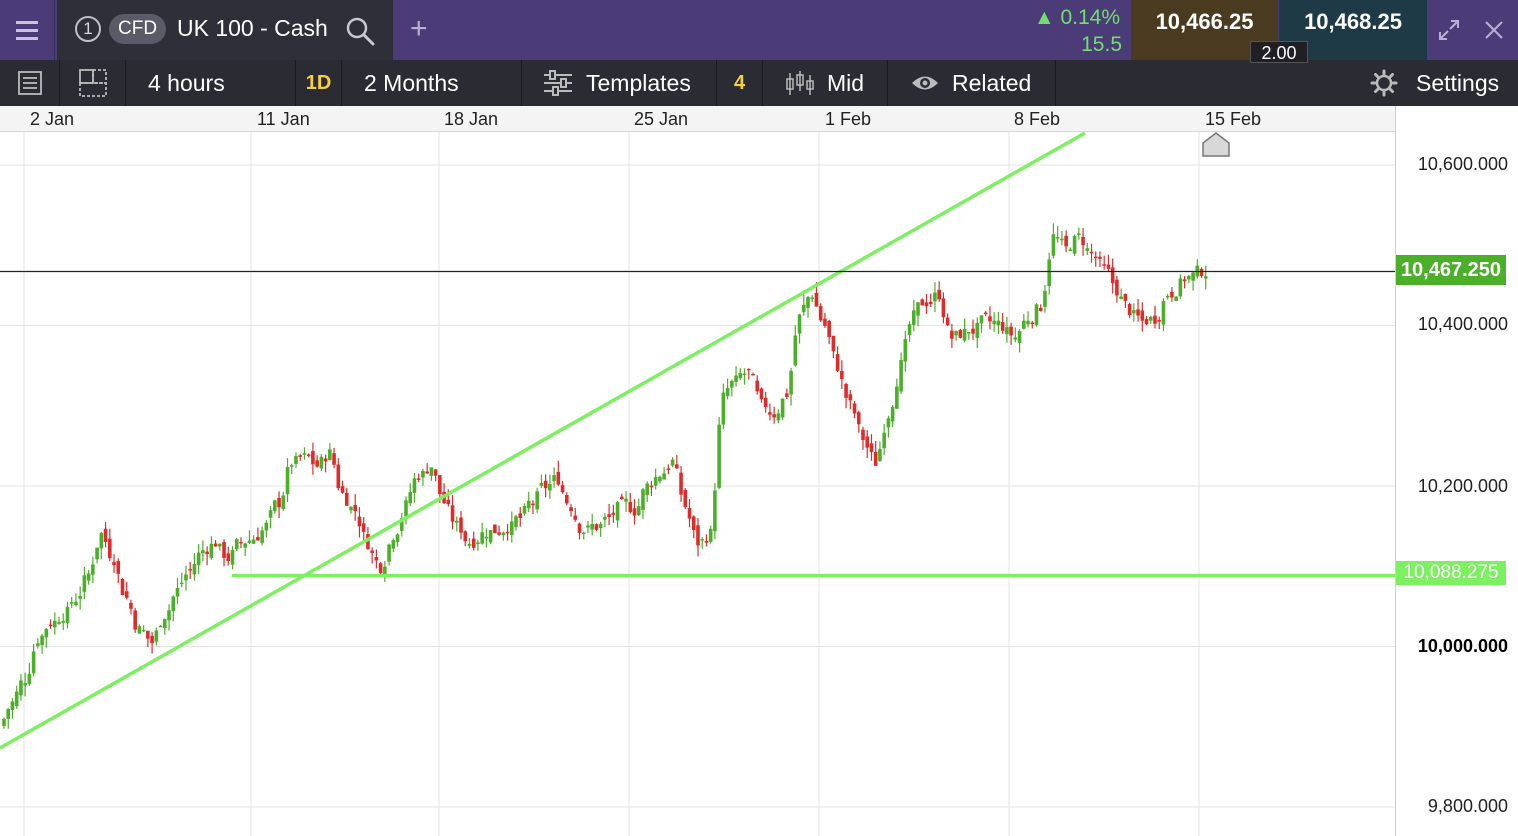  Describe the element at coordinates (360, 31) in the screenshot. I see `search-icon` at that location.